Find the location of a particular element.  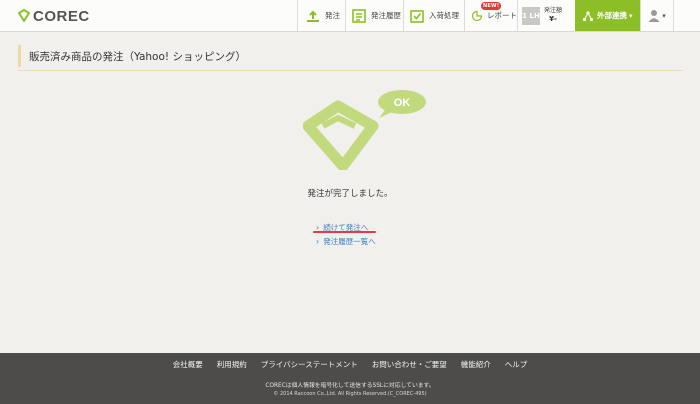

order-amount-label: 発注額 is located at coordinates (553, 10).